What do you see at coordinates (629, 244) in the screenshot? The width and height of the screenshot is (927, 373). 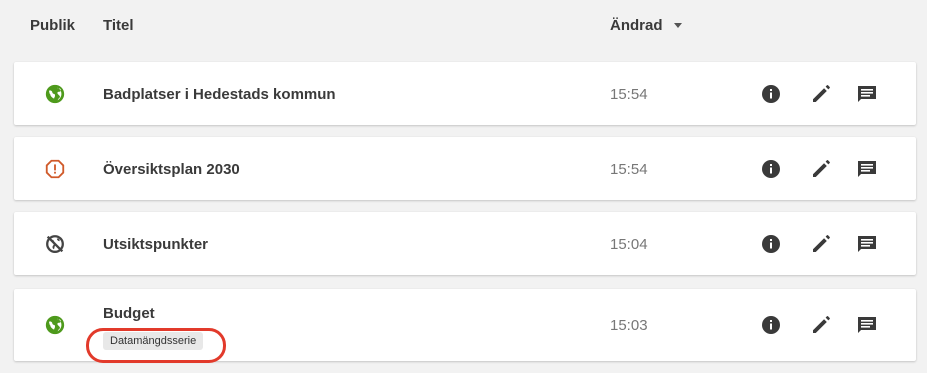 I see `row-modified-time: 15:04` at bounding box center [629, 244].